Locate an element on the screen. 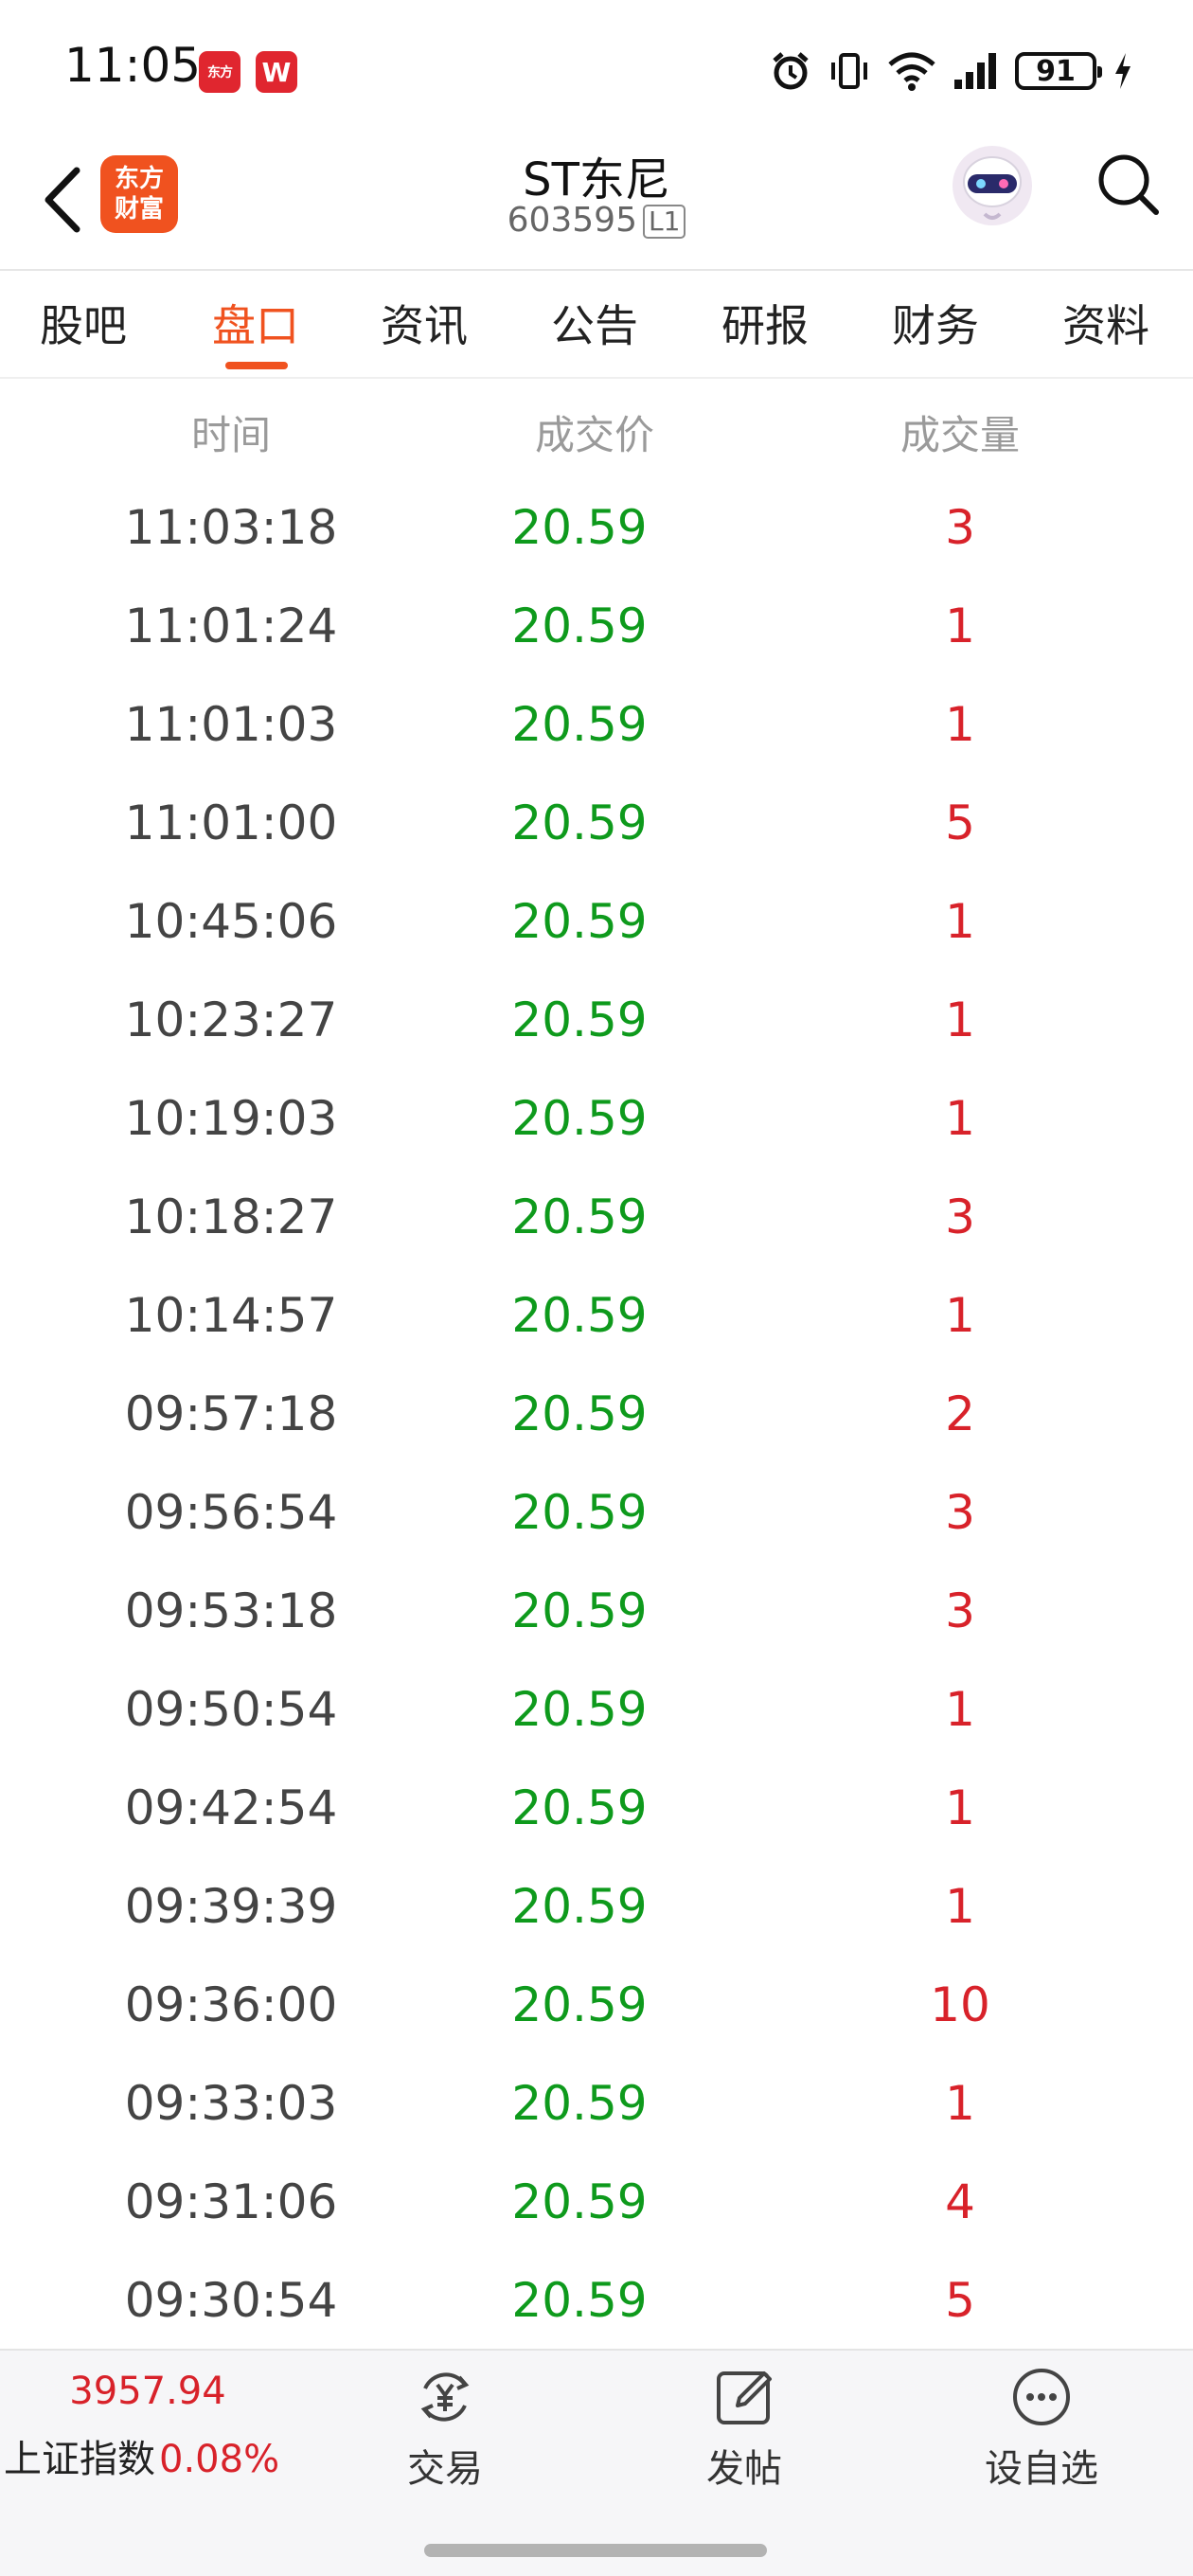 Image resolution: width=1193 pixels, height=2576 pixels. add-watchlist-button: 设自选 is located at coordinates (1041, 2428).